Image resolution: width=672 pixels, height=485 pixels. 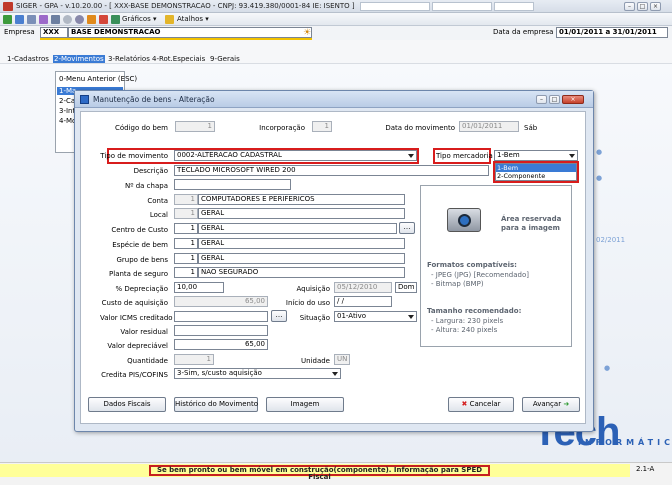 I want to click on users-icon, so click(x=91, y=19).